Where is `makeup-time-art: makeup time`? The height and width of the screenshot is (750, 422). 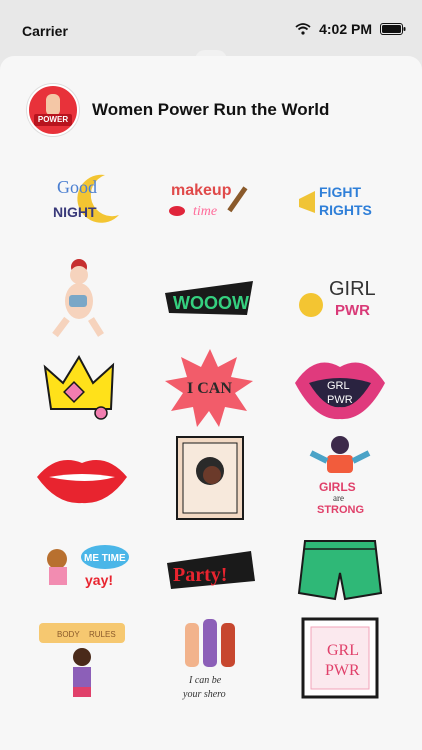 makeup-time-art: makeup time is located at coordinates (208, 200).